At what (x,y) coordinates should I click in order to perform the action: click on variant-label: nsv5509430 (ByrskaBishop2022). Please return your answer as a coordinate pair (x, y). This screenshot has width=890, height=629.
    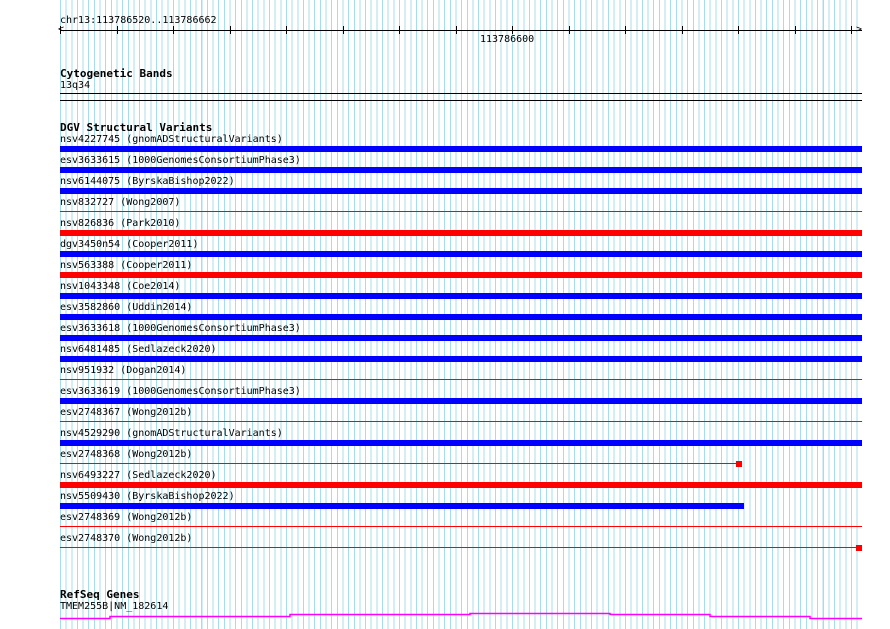
    Looking at the image, I should click on (147, 496).